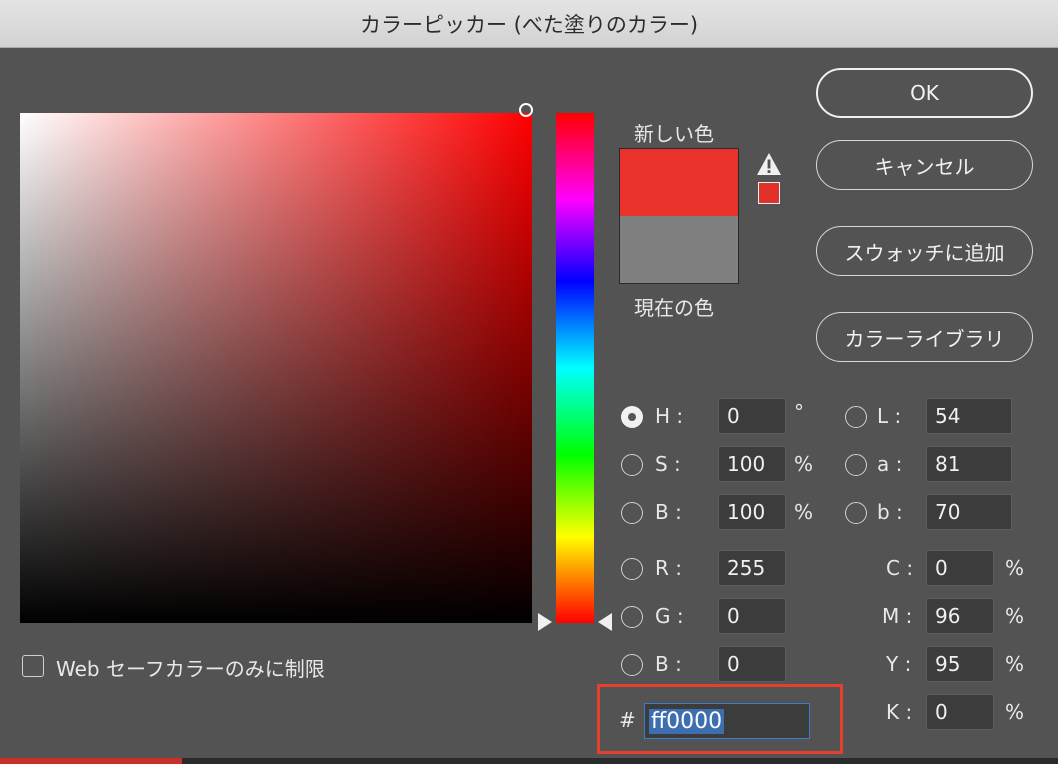  I want to click on green-label: G :, so click(669, 616).